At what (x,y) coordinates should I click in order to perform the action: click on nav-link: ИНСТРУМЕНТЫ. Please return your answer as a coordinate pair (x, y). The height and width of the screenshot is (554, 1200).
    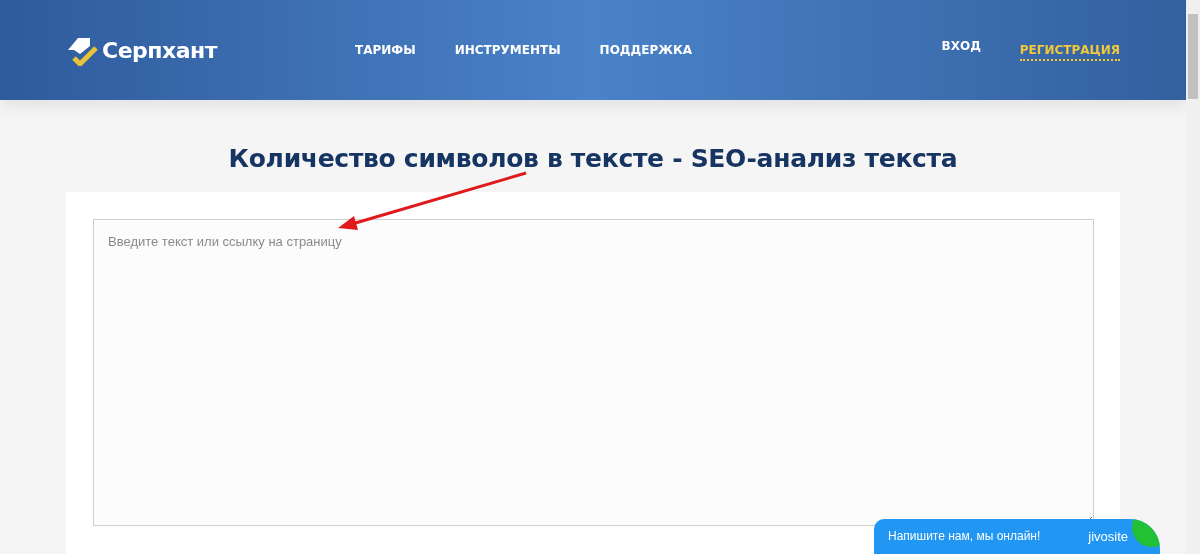
    Looking at the image, I should click on (507, 50).